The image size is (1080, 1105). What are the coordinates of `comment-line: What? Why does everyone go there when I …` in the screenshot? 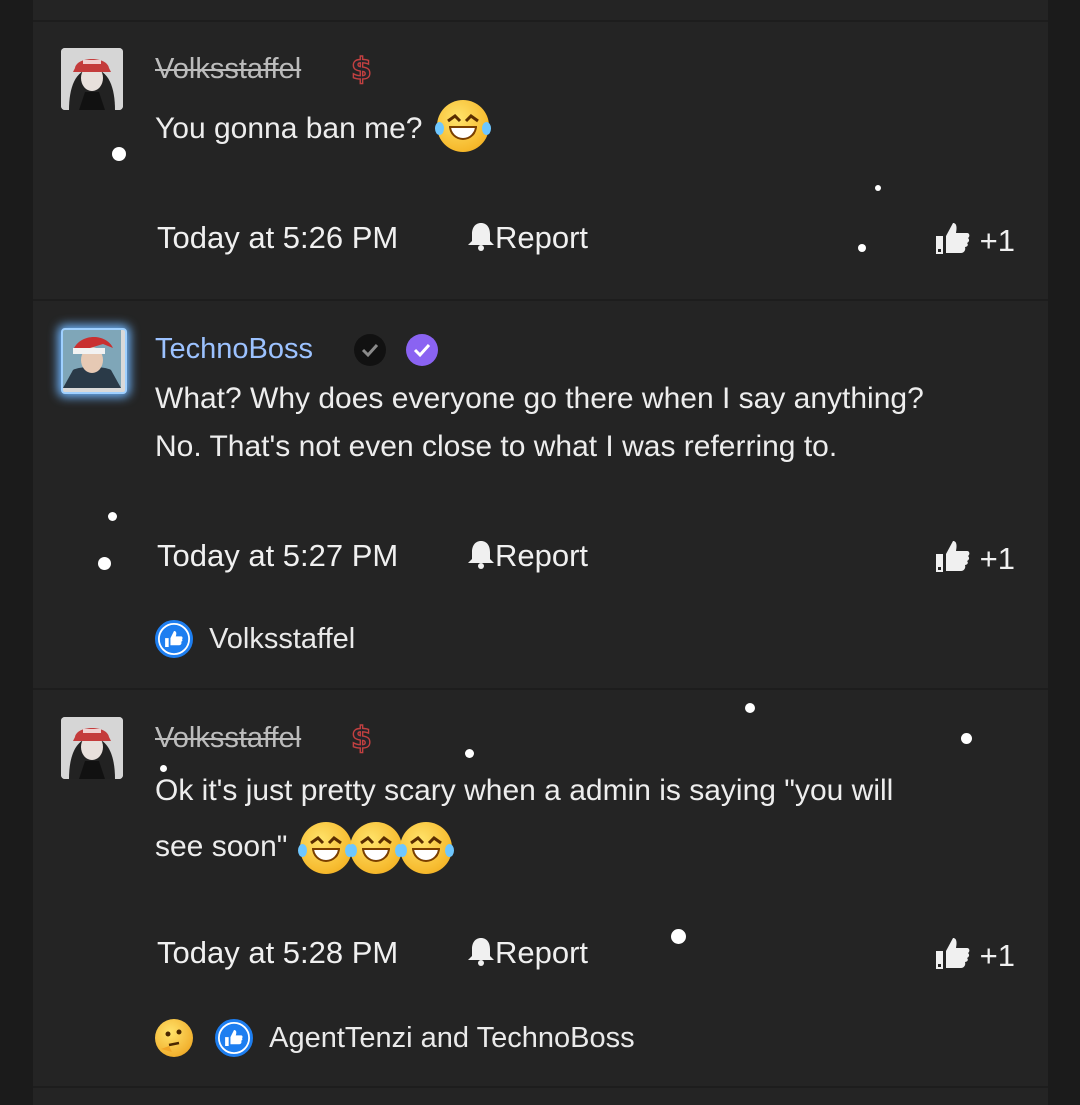 It's located at (539, 398).